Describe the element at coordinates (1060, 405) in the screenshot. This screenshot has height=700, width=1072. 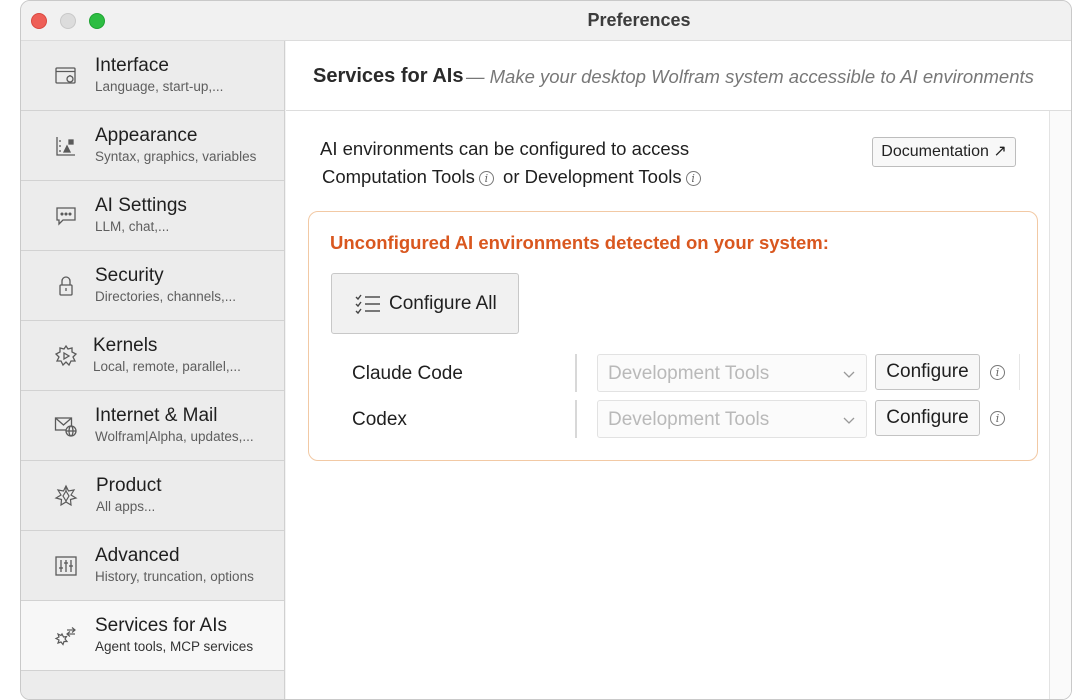
I see `vertical-scrollbar` at that location.